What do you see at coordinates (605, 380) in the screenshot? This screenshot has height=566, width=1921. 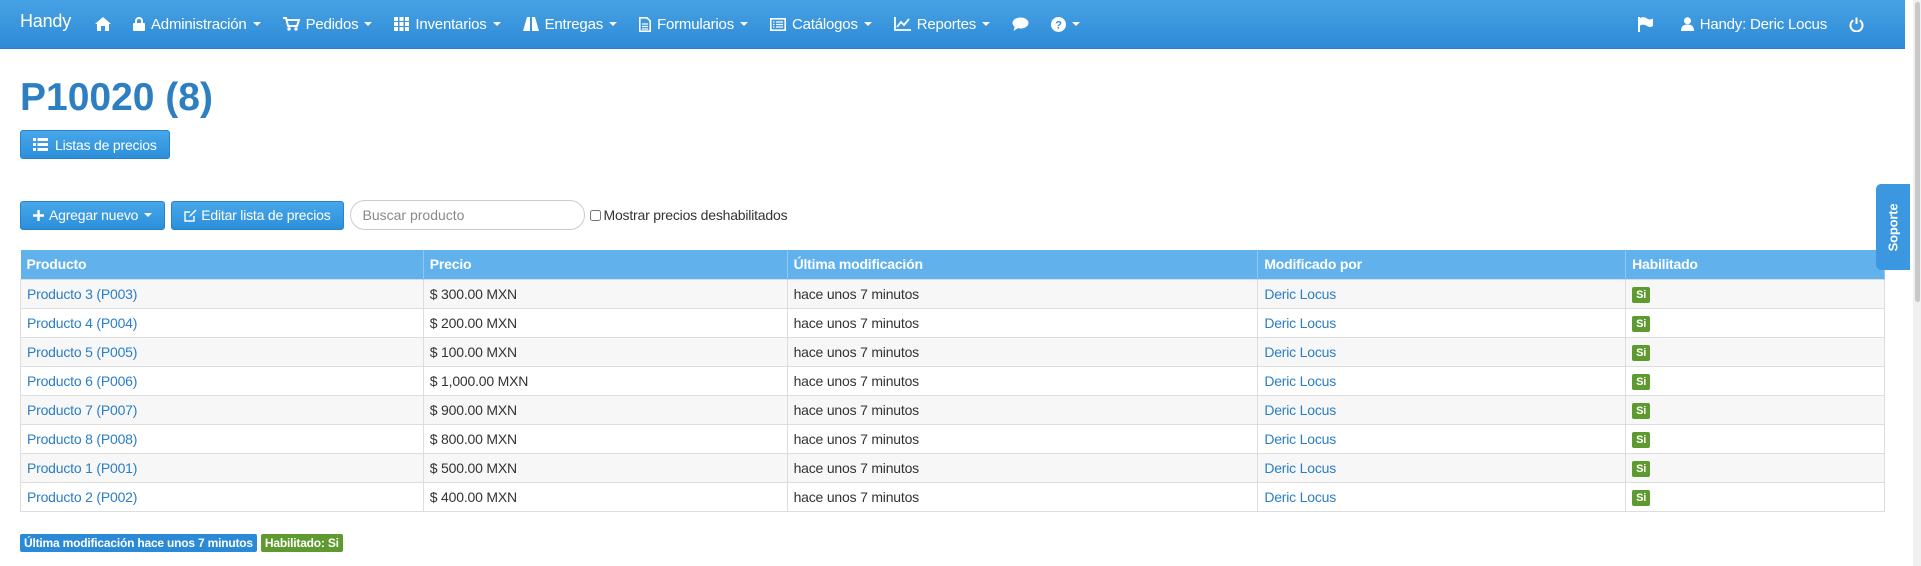 I see `price-cell: $ 1,000.00 MXN` at bounding box center [605, 380].